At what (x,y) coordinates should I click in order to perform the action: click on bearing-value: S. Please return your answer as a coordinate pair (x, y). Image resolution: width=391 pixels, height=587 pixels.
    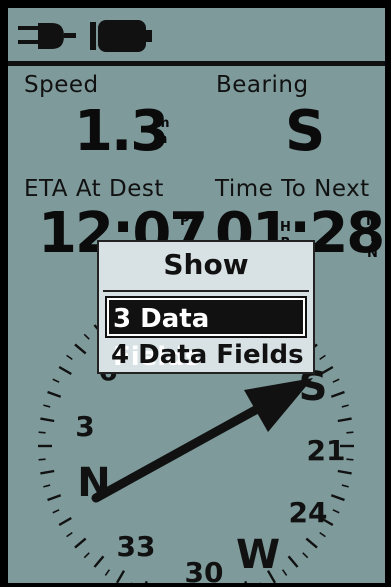
    Looking at the image, I should click on (305, 131).